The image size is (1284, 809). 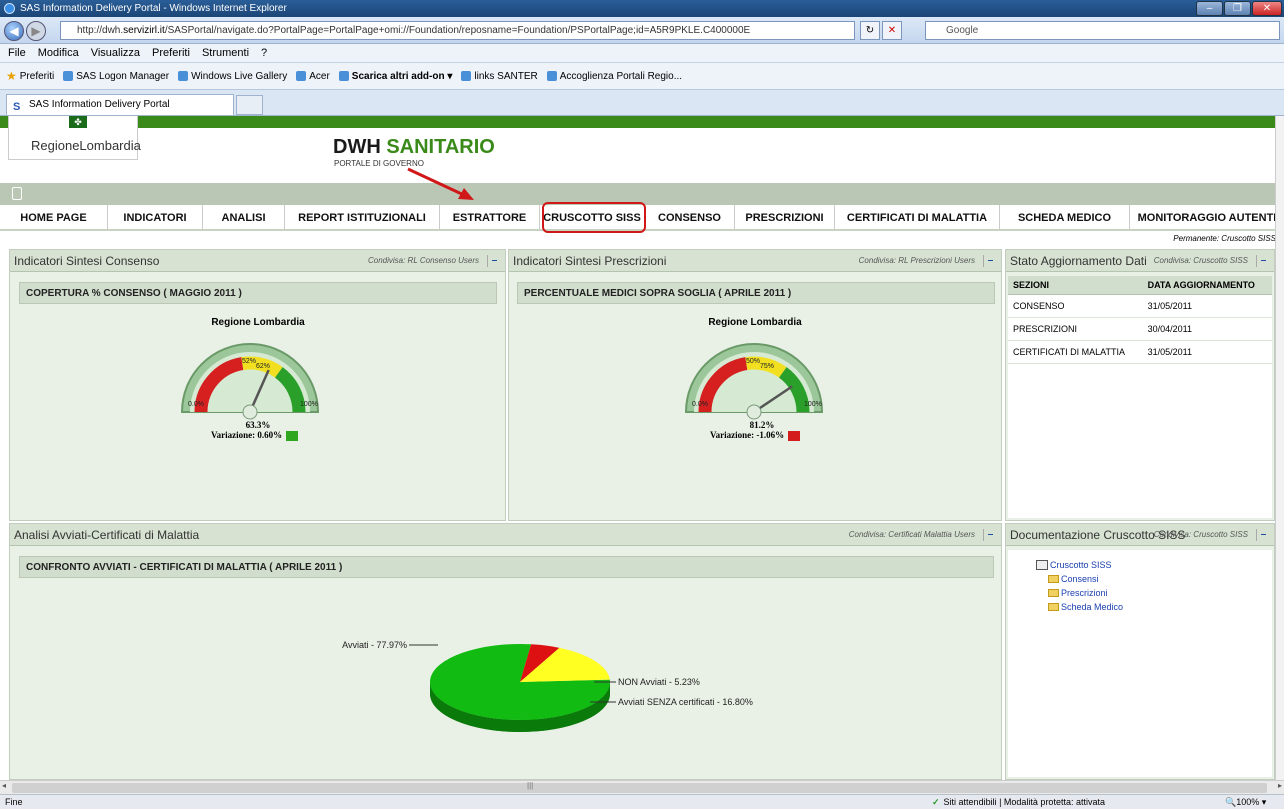 I want to click on sas-icon: S, so click(x=17, y=107).